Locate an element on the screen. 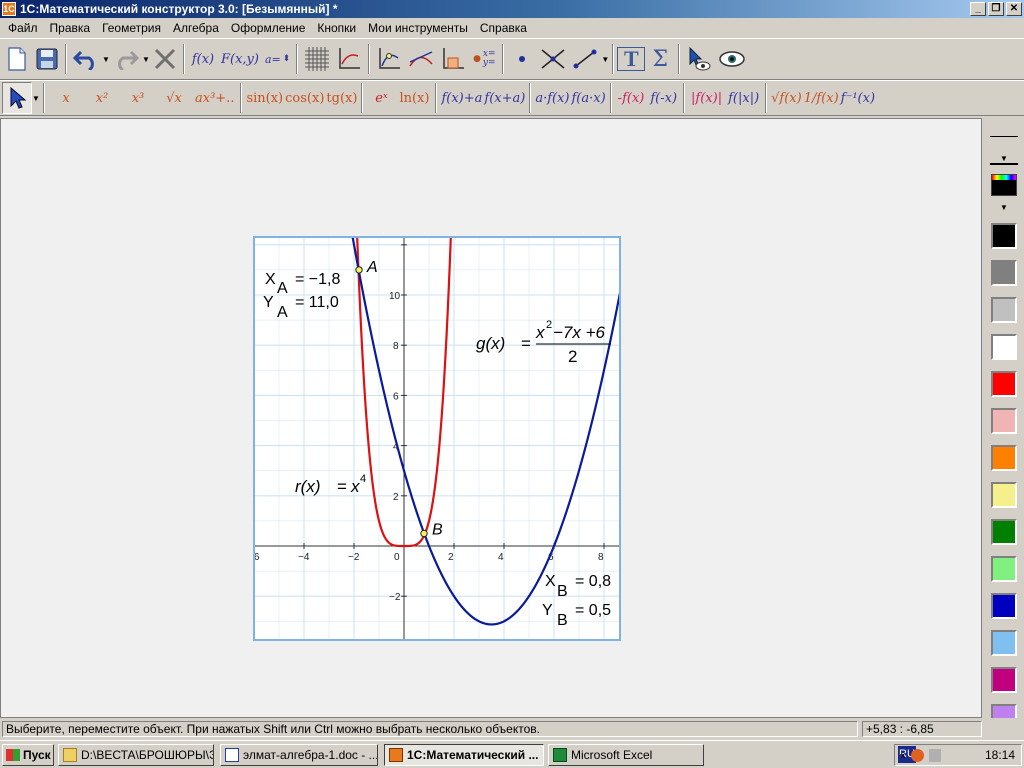  point-button is located at coordinates (522, 59).